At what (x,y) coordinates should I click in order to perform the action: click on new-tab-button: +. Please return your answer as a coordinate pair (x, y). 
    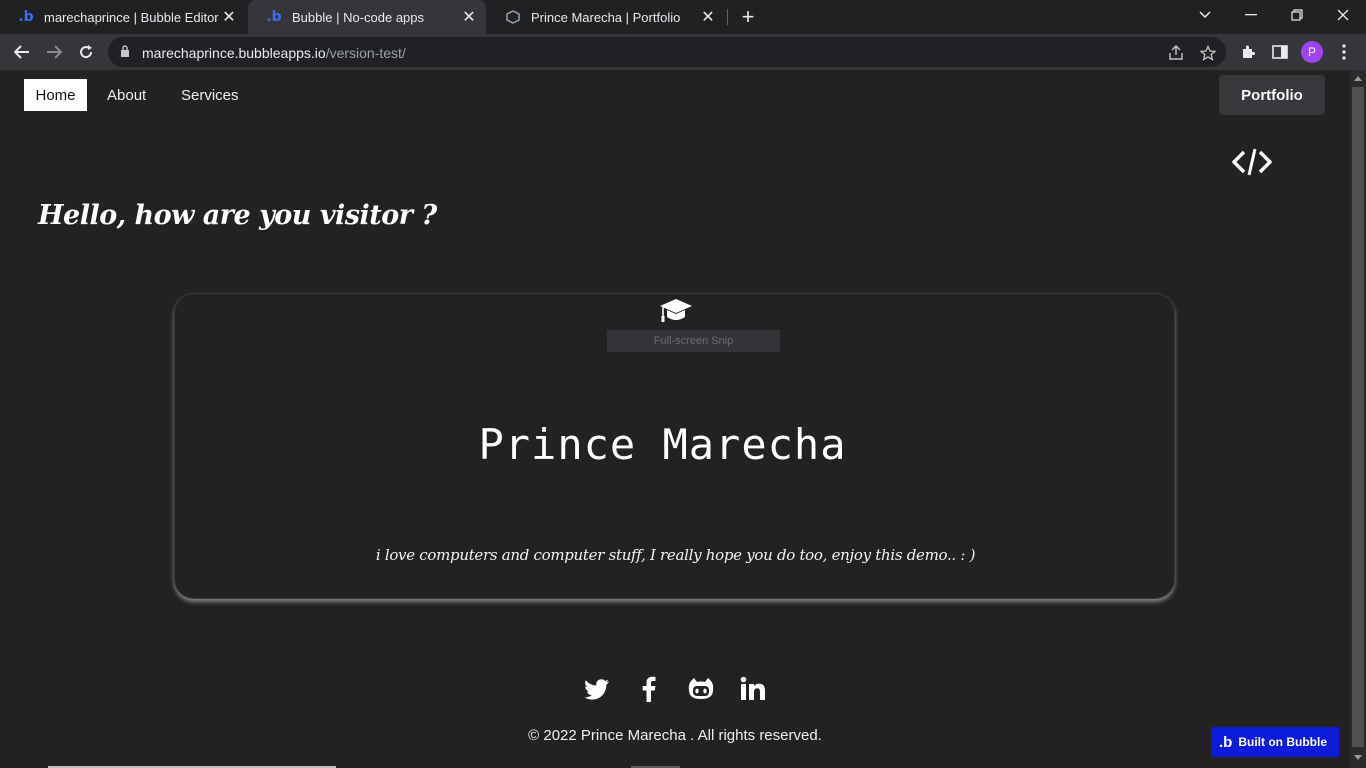
    Looking at the image, I should click on (748, 16).